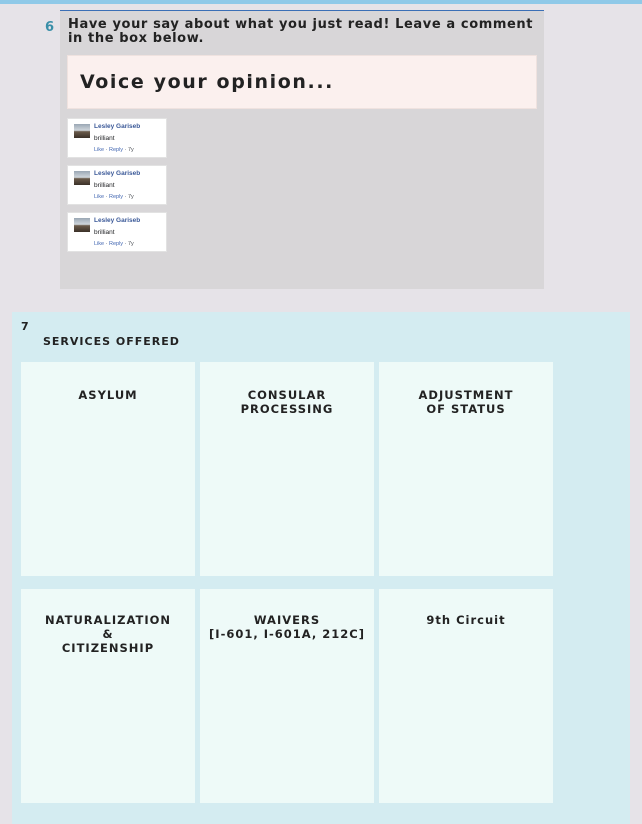  What do you see at coordinates (25, 326) in the screenshot?
I see `section-number: 7` at bounding box center [25, 326].